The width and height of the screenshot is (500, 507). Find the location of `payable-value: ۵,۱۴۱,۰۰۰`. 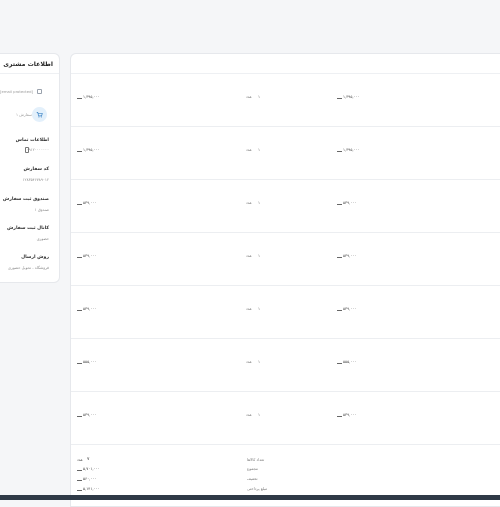

payable-value: ۵,۱۴۱,۰۰۰ is located at coordinates (88, 488).